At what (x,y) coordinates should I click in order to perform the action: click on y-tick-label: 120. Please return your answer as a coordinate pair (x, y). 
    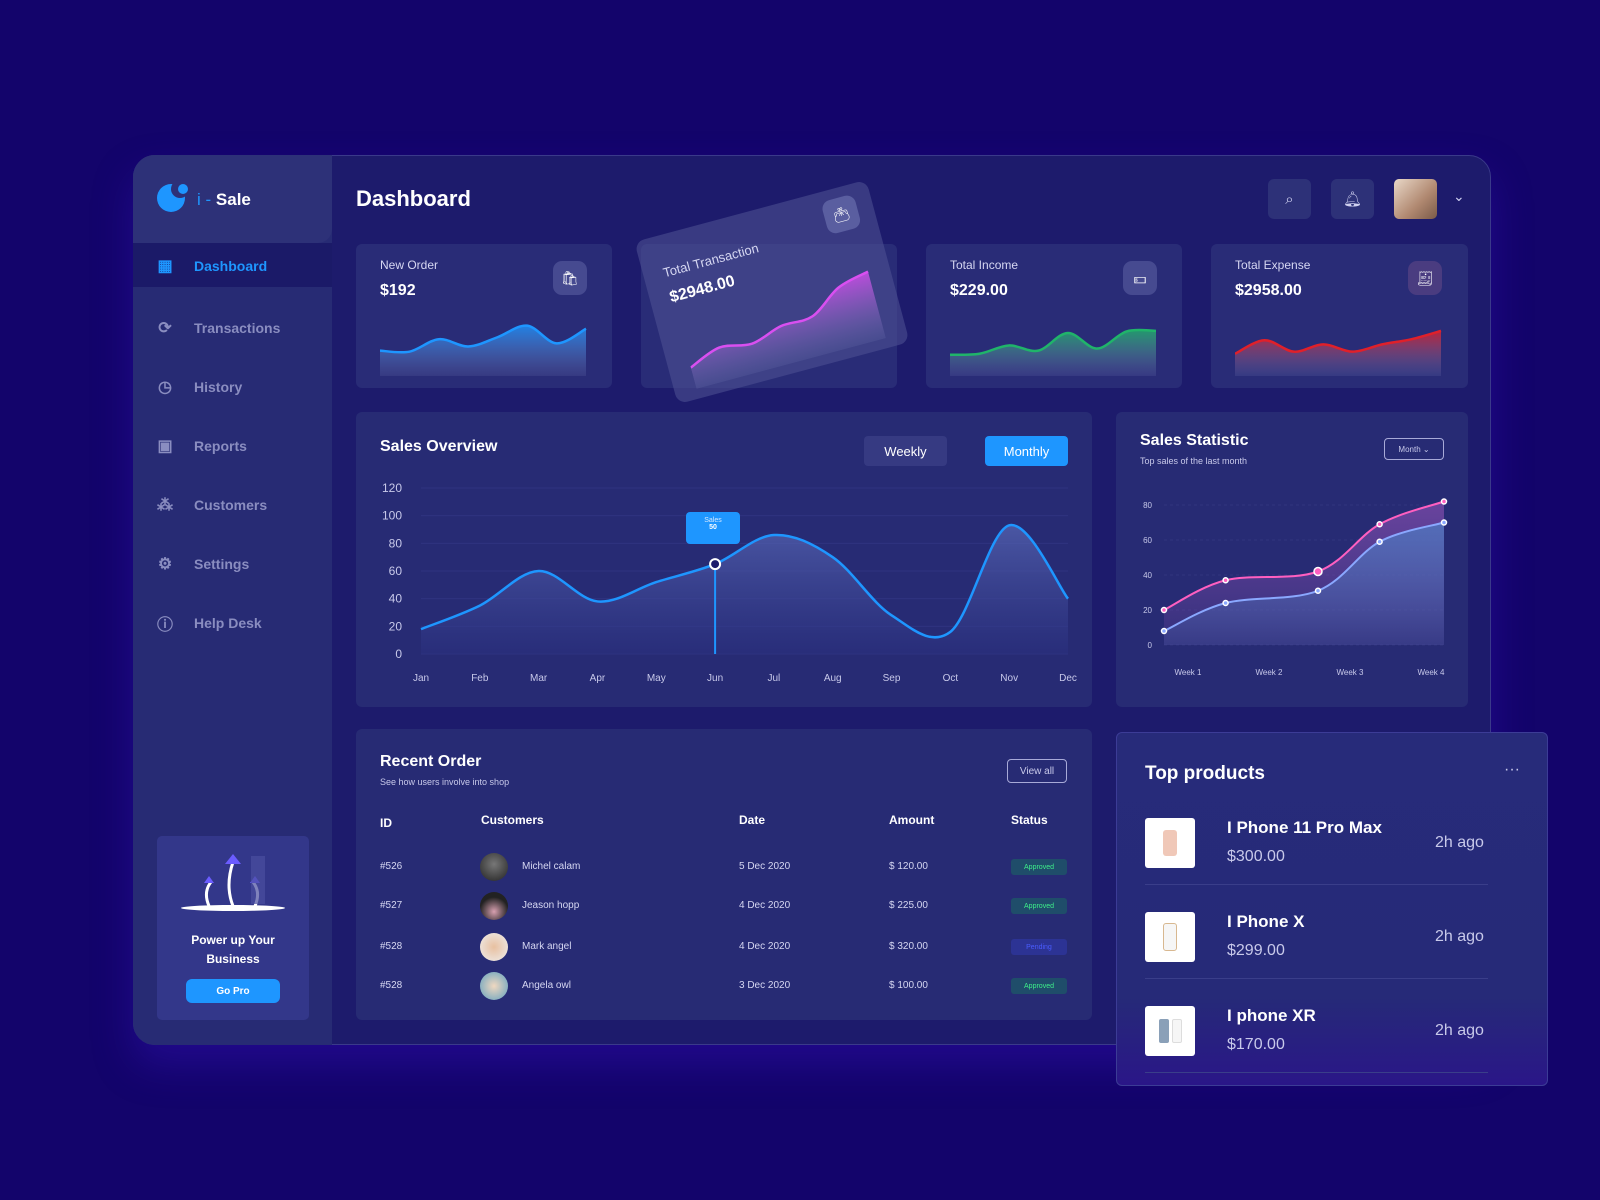
    Looking at the image, I should click on (392, 488).